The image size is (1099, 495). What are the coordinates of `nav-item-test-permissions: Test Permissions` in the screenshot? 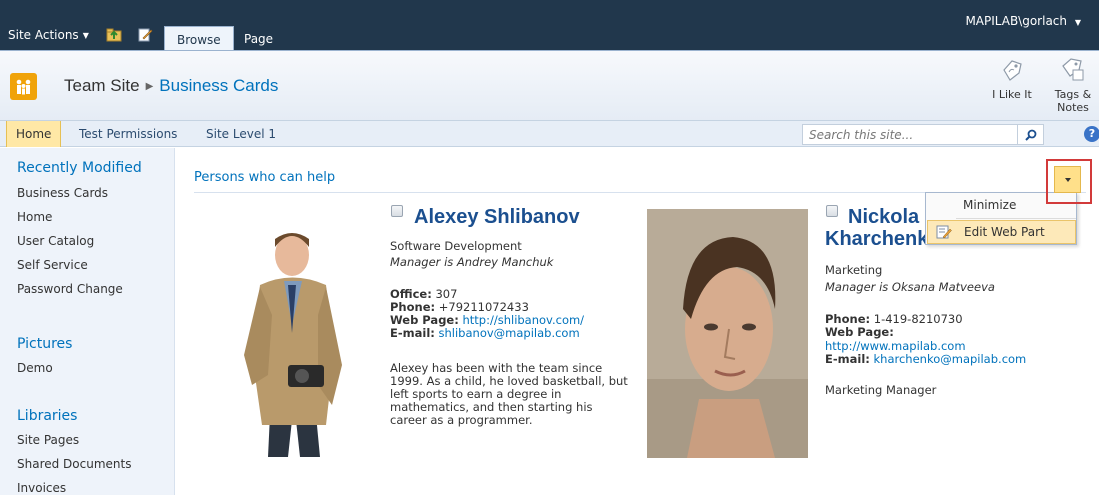 It's located at (128, 134).